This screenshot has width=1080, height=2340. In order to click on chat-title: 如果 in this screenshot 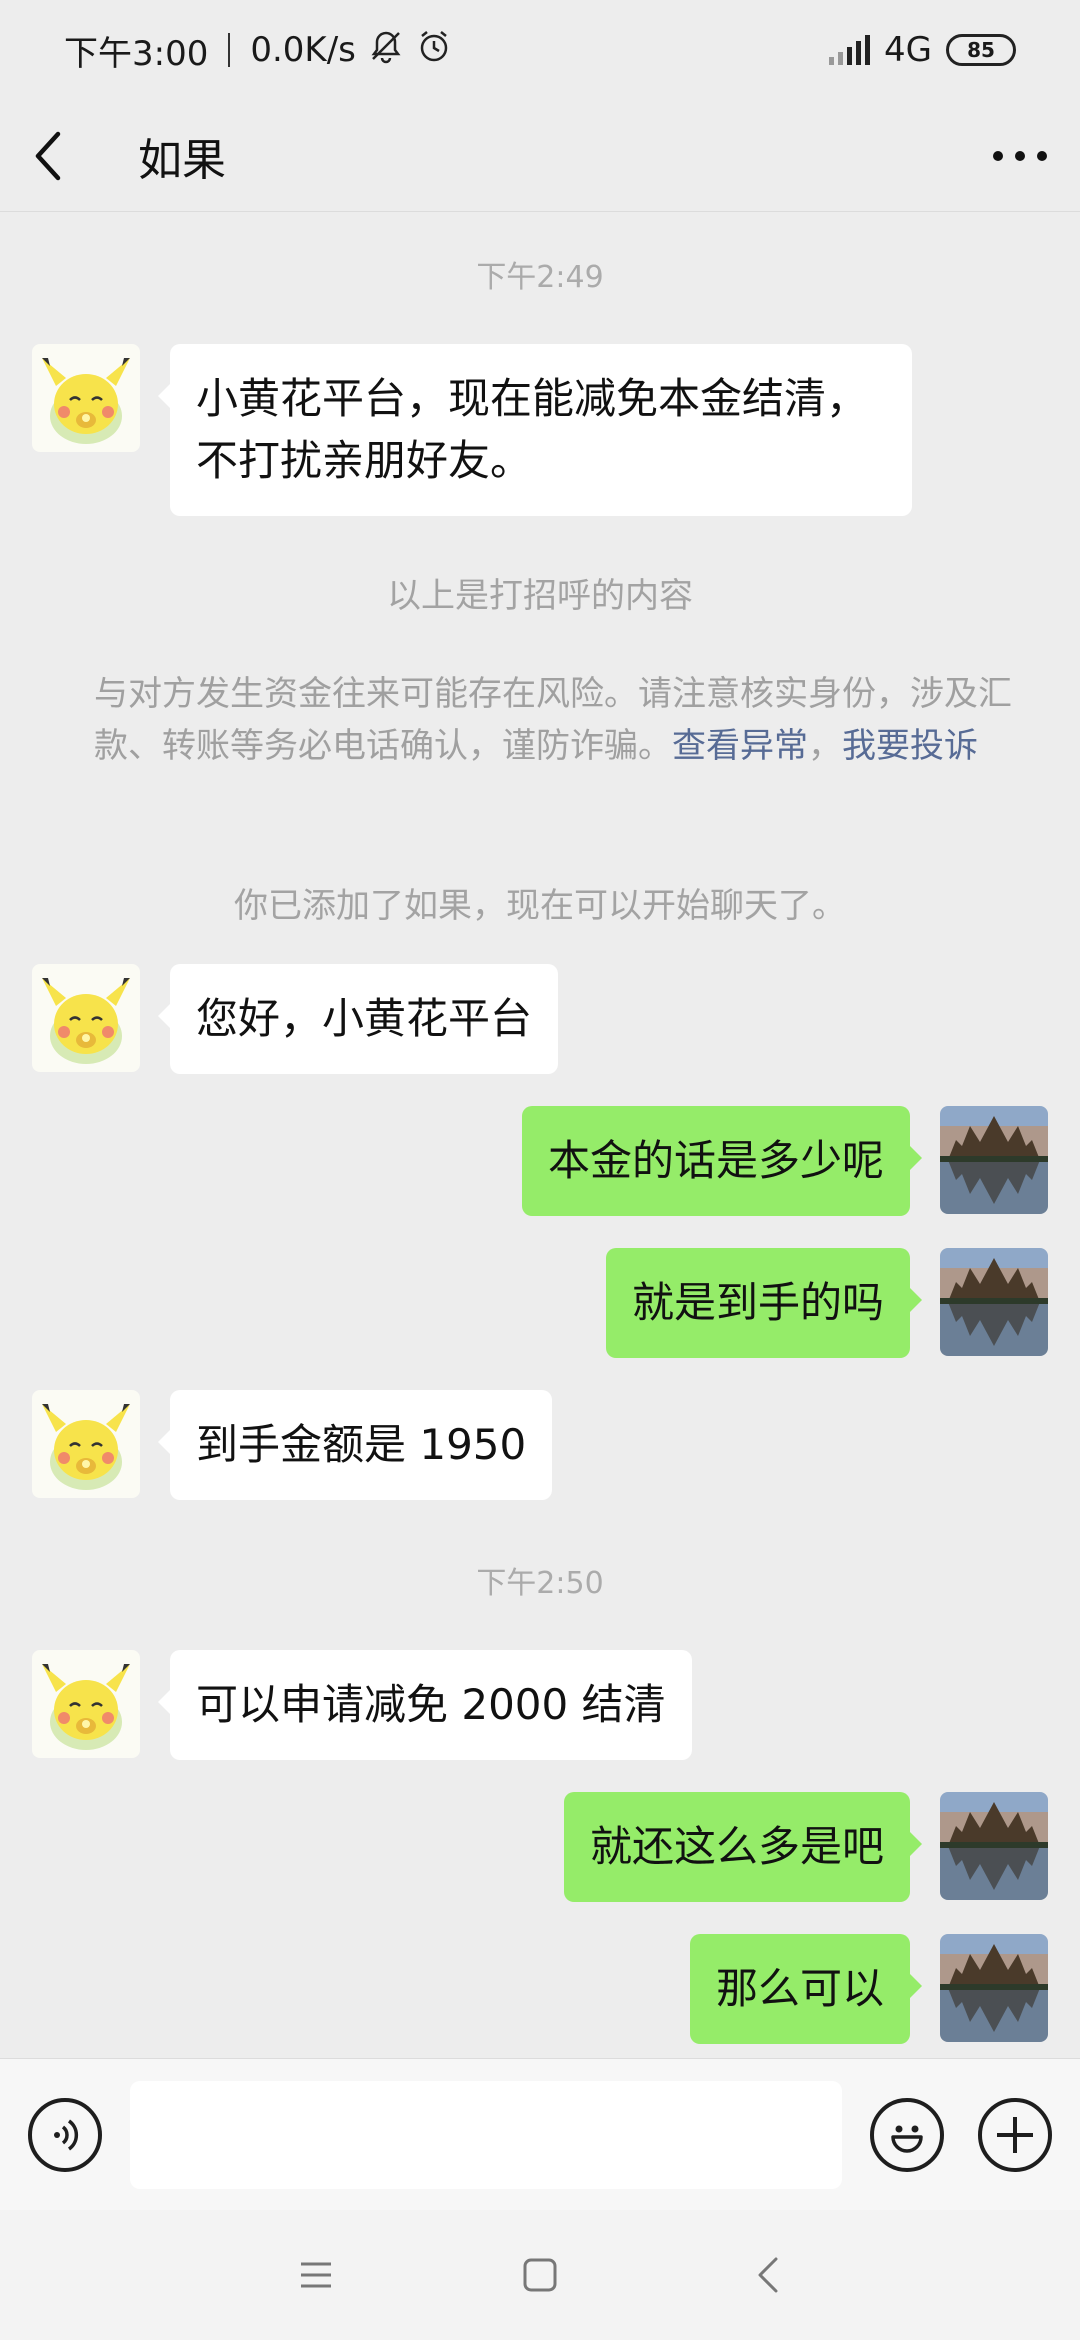, I will do `click(182, 160)`.